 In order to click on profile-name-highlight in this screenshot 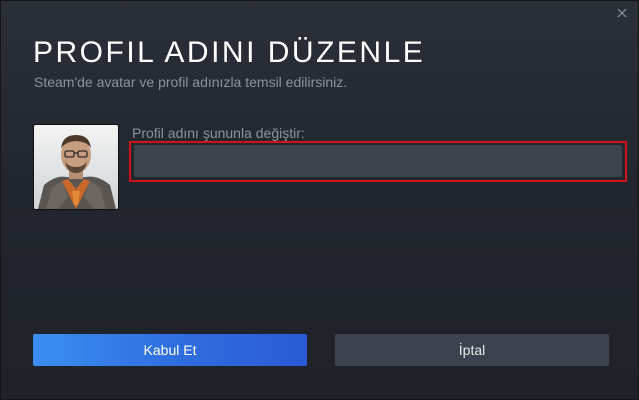, I will do `click(378, 161)`.